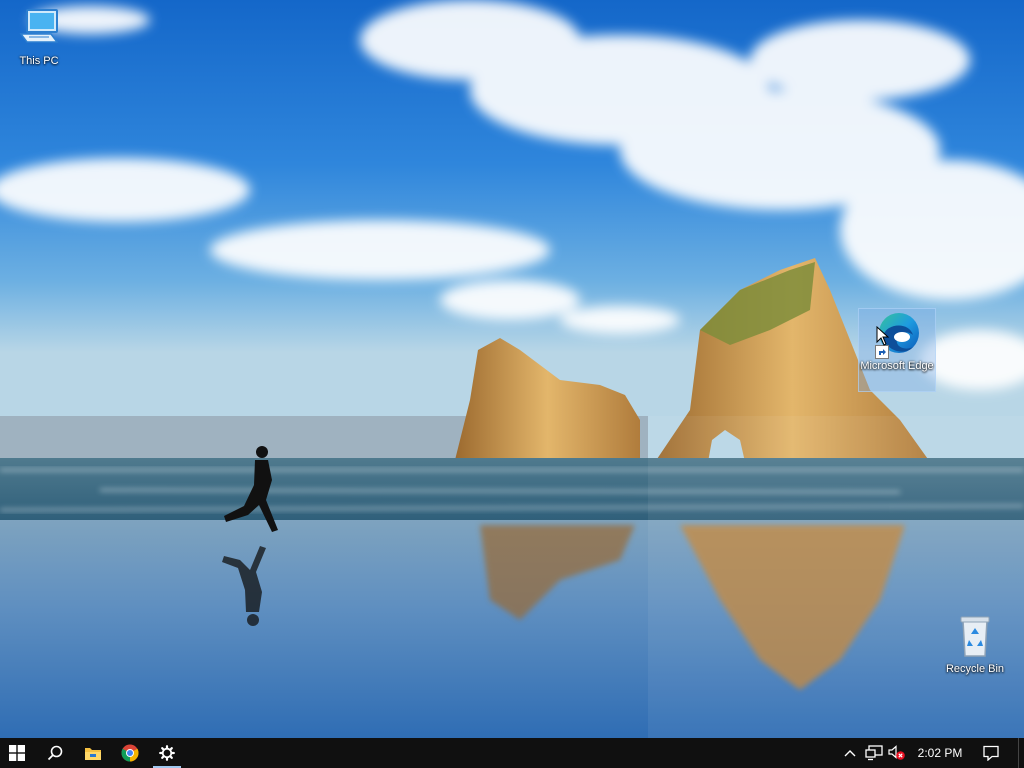 The height and width of the screenshot is (768, 1024). What do you see at coordinates (940, 753) in the screenshot?
I see `taskbar-clock: 2:02 PM` at bounding box center [940, 753].